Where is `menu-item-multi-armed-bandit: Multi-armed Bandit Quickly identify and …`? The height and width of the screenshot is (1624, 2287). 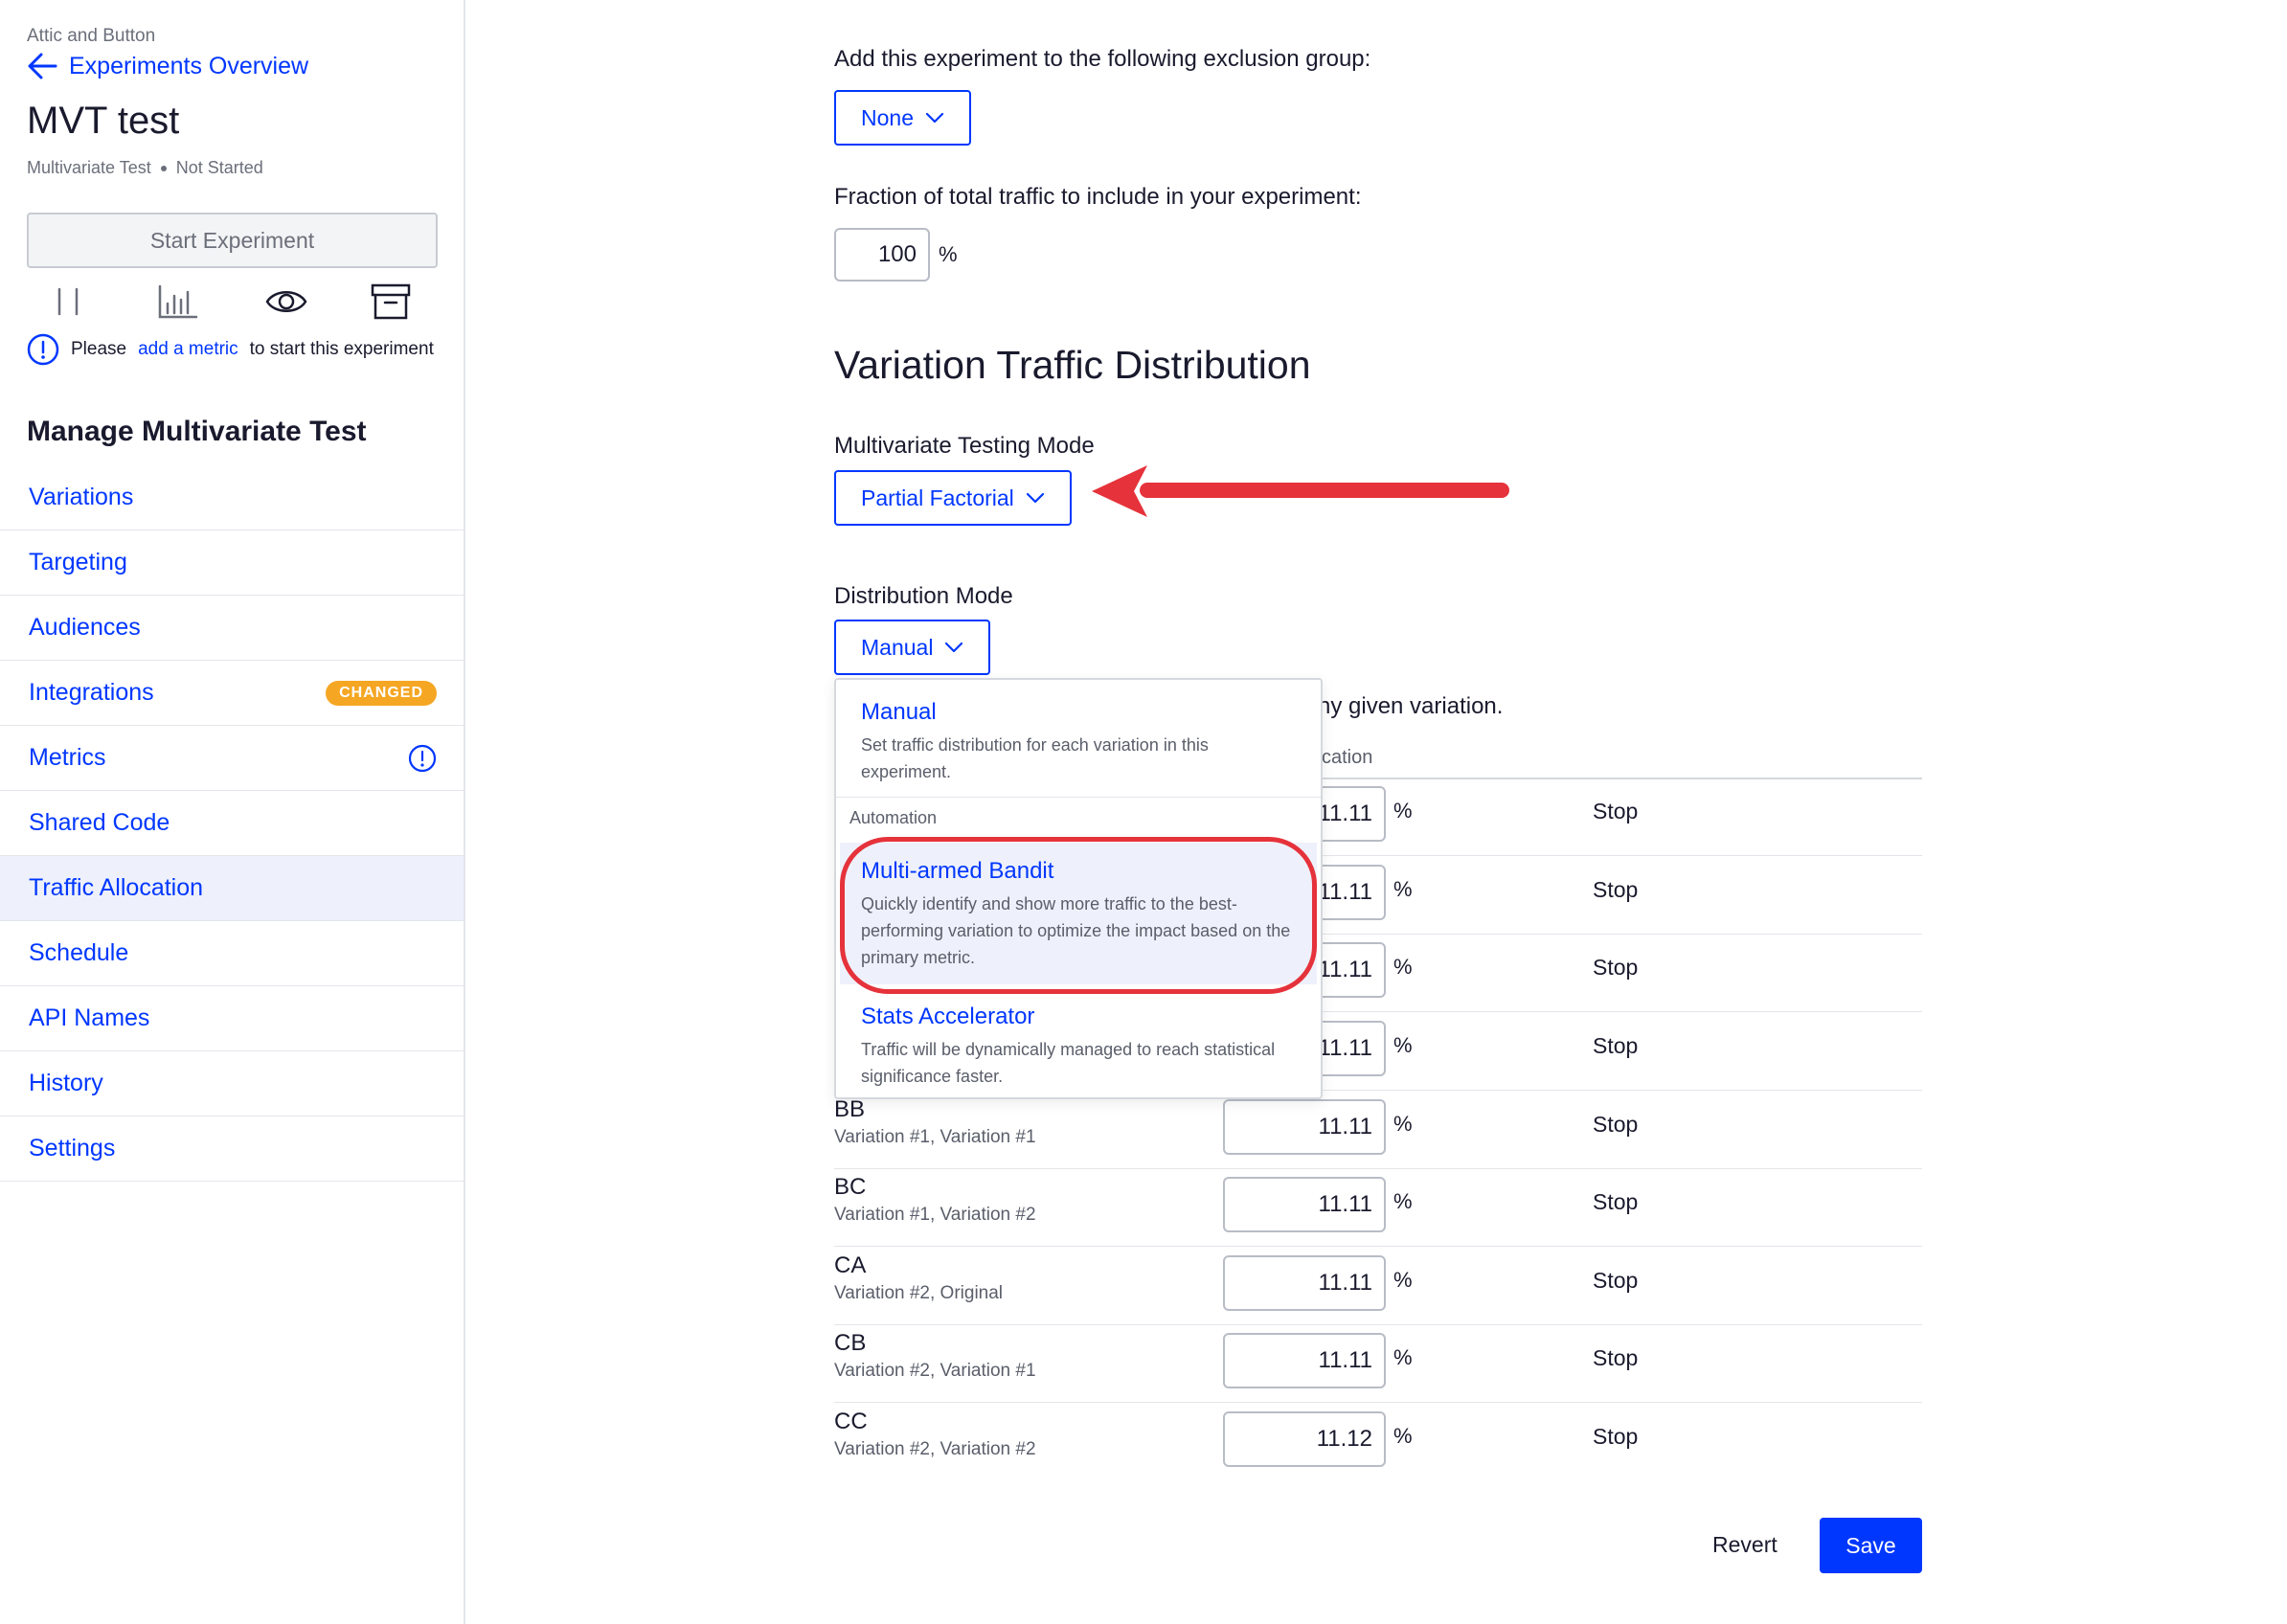
menu-item-multi-armed-bandit: Multi-armed Bandit Quickly identify and … is located at coordinates (1078, 915).